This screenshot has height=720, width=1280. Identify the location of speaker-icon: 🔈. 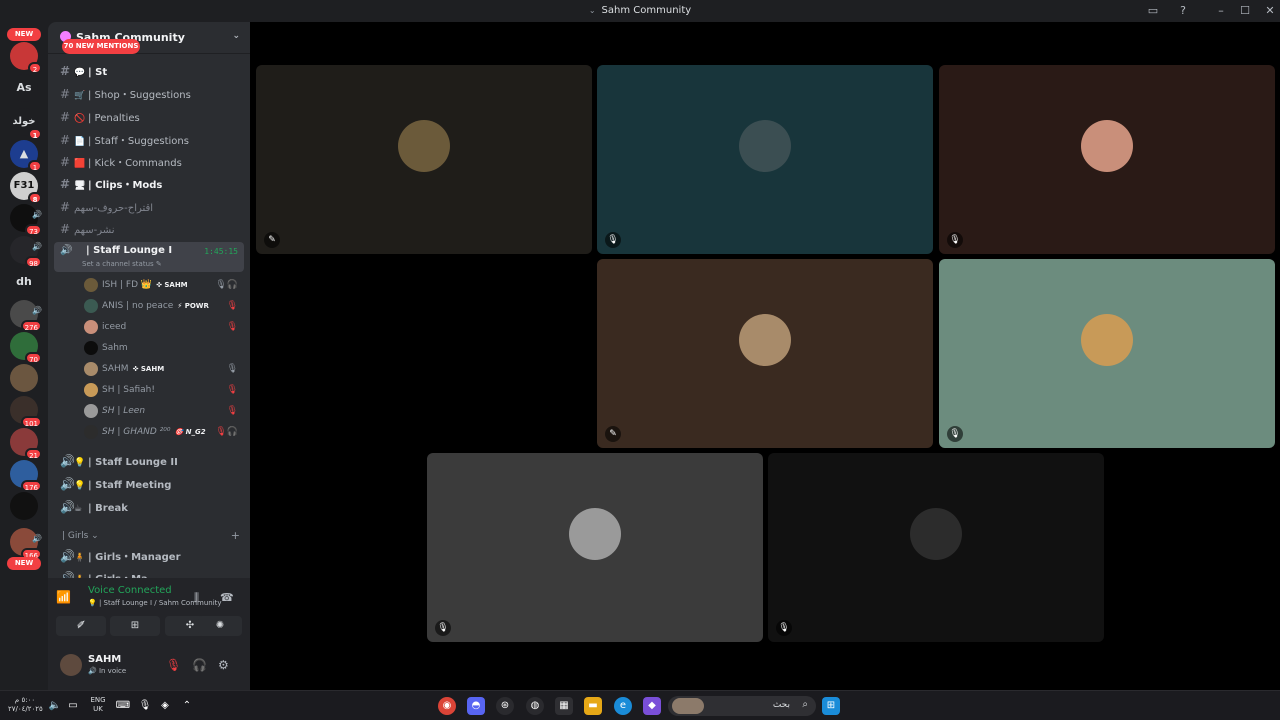
(55, 706).